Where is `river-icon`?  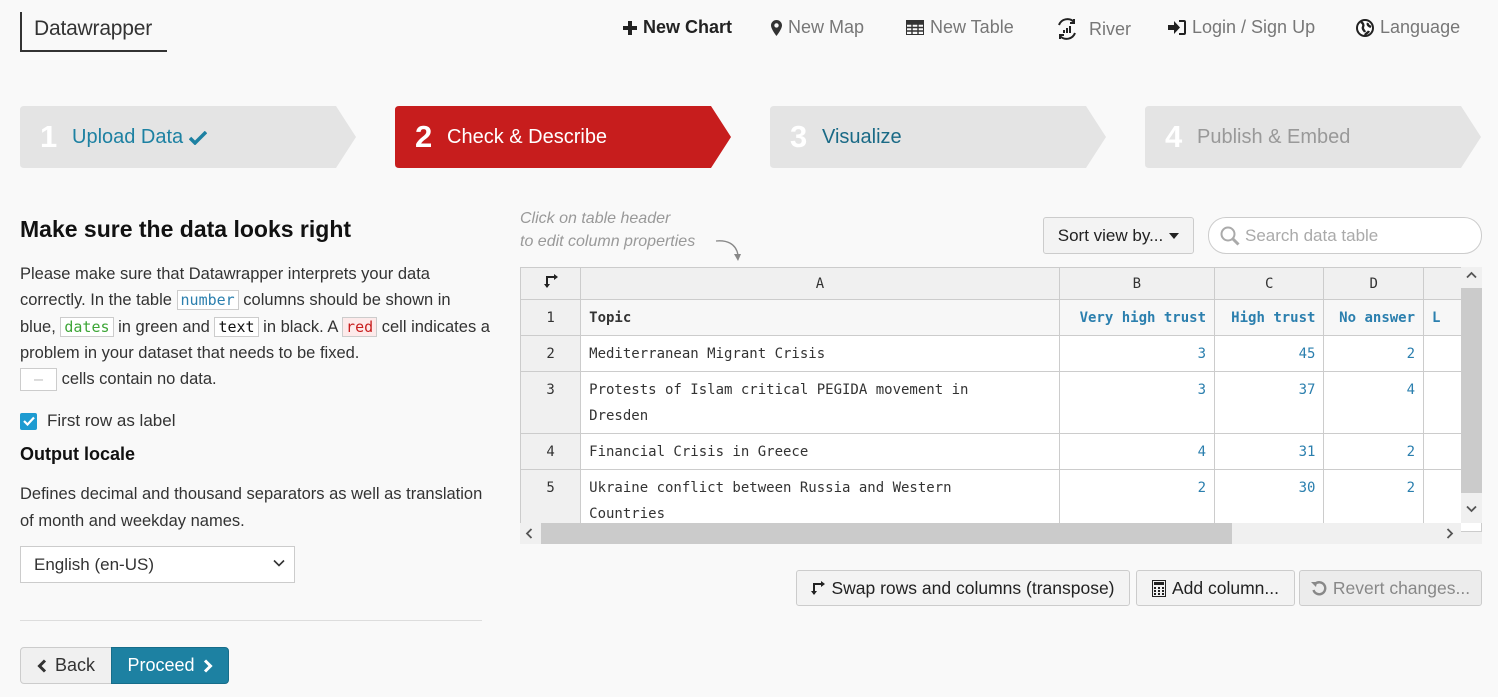
river-icon is located at coordinates (1067, 29).